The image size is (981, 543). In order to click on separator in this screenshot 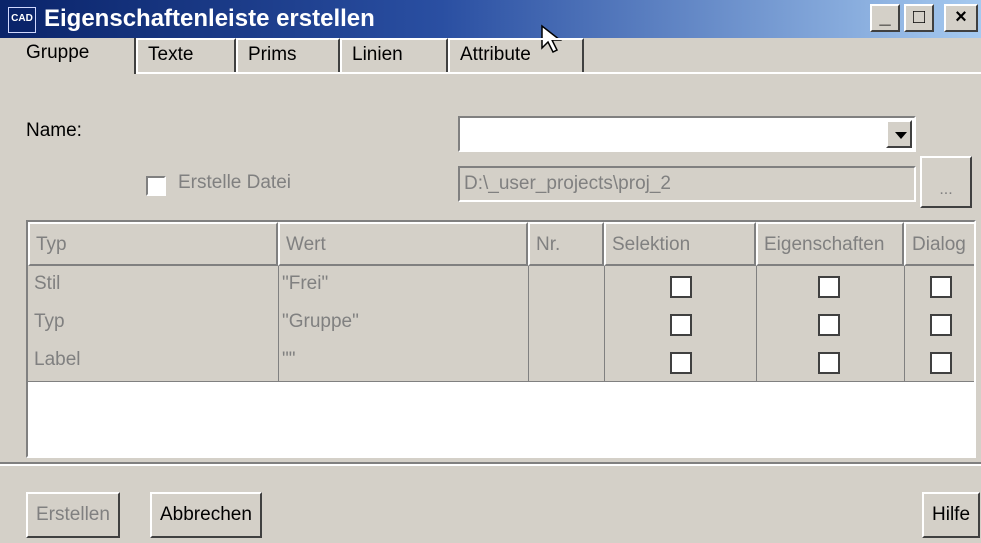, I will do `click(490, 465)`.